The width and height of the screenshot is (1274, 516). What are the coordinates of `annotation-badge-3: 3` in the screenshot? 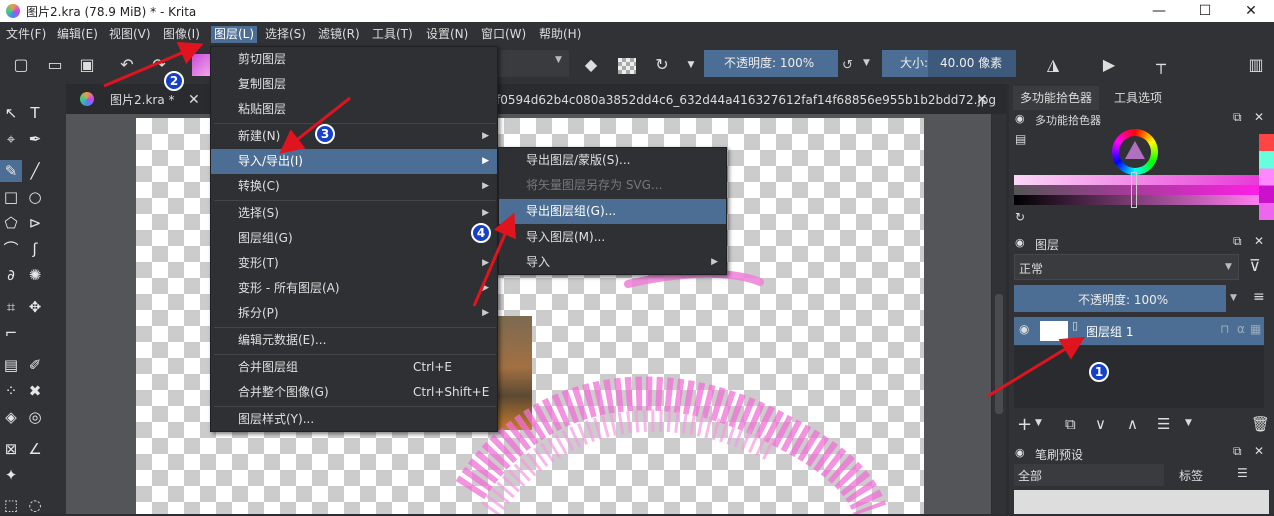 It's located at (325, 134).